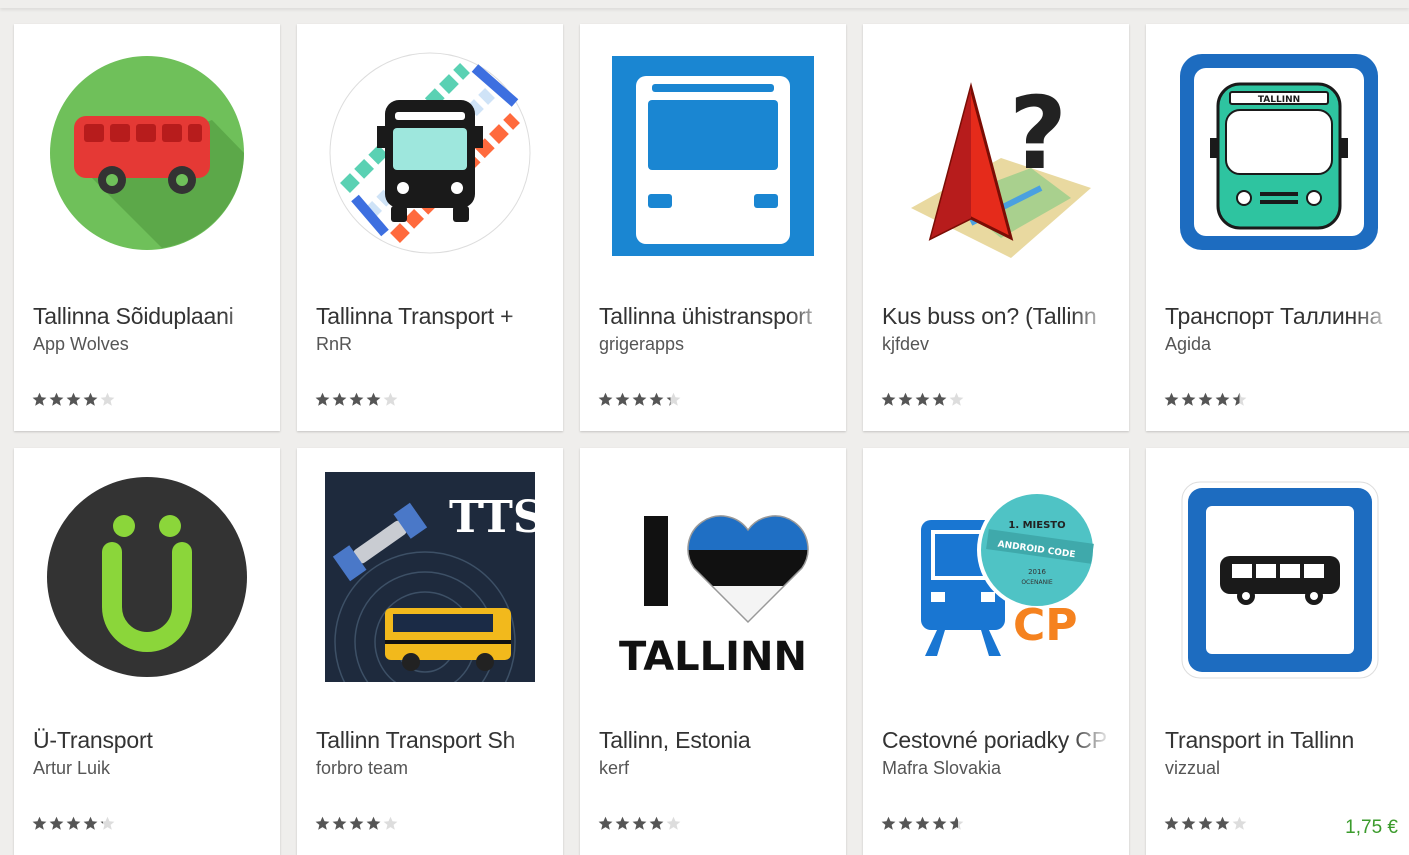 The width and height of the screenshot is (1409, 855). What do you see at coordinates (1280, 316) in the screenshot?
I see `app-title: Транспорт Таллинна` at bounding box center [1280, 316].